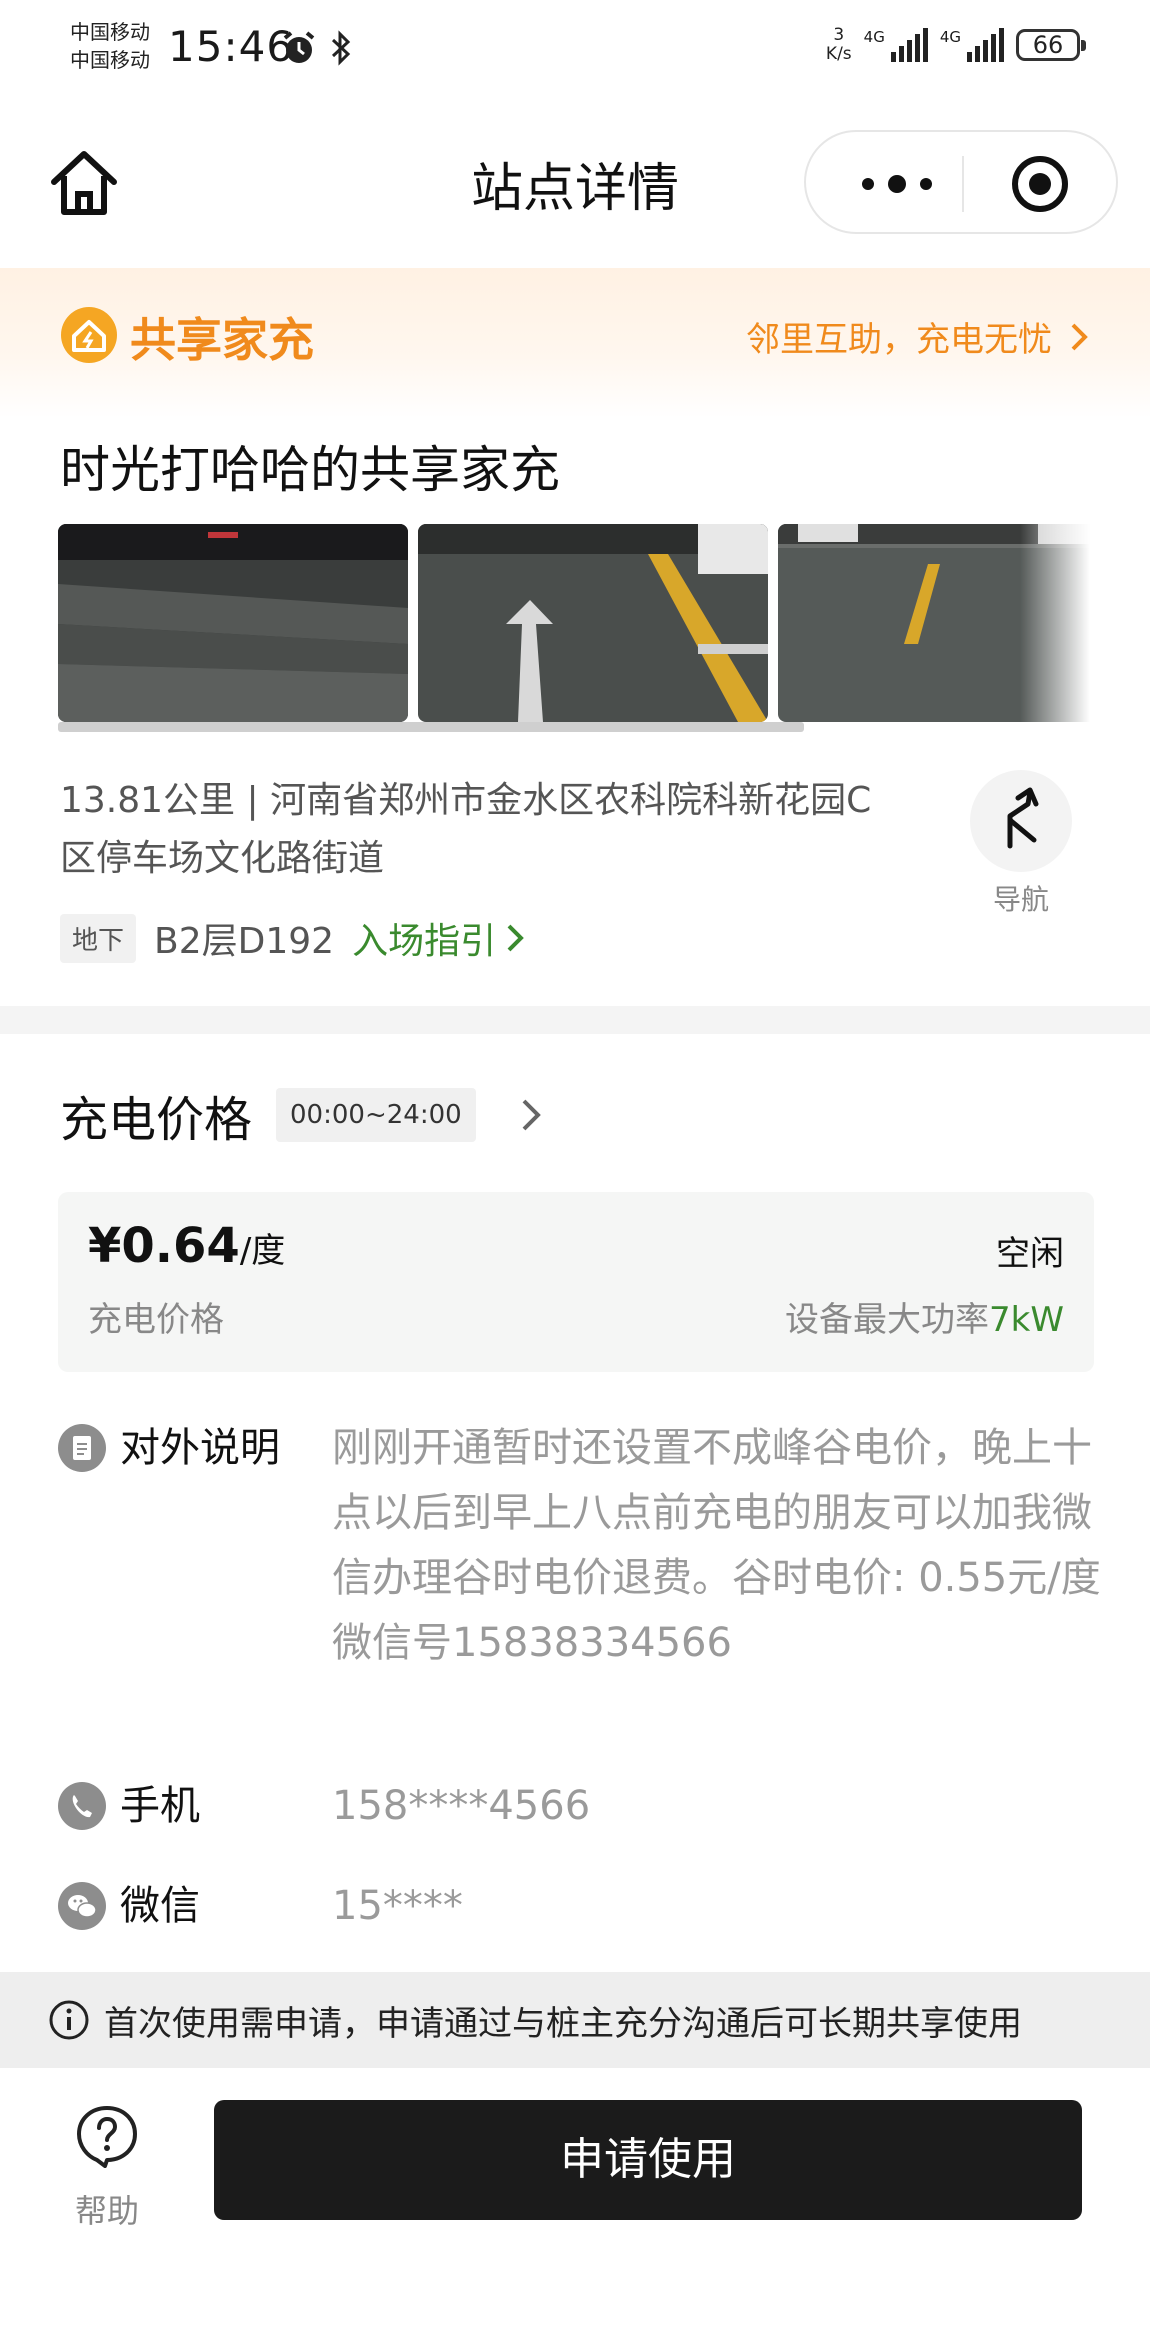 The height and width of the screenshot is (2347, 1150). I want to click on navigation-arrow-icon, so click(1023, 818).